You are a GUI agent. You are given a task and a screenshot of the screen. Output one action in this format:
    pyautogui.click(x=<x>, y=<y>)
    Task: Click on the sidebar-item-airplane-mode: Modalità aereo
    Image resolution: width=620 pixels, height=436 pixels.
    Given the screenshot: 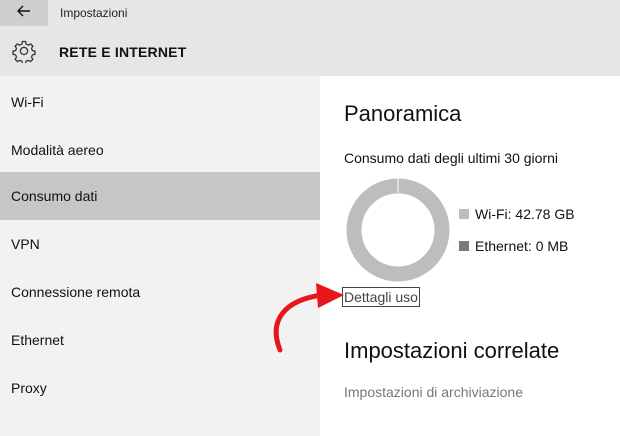 What is the action you would take?
    pyautogui.click(x=160, y=150)
    